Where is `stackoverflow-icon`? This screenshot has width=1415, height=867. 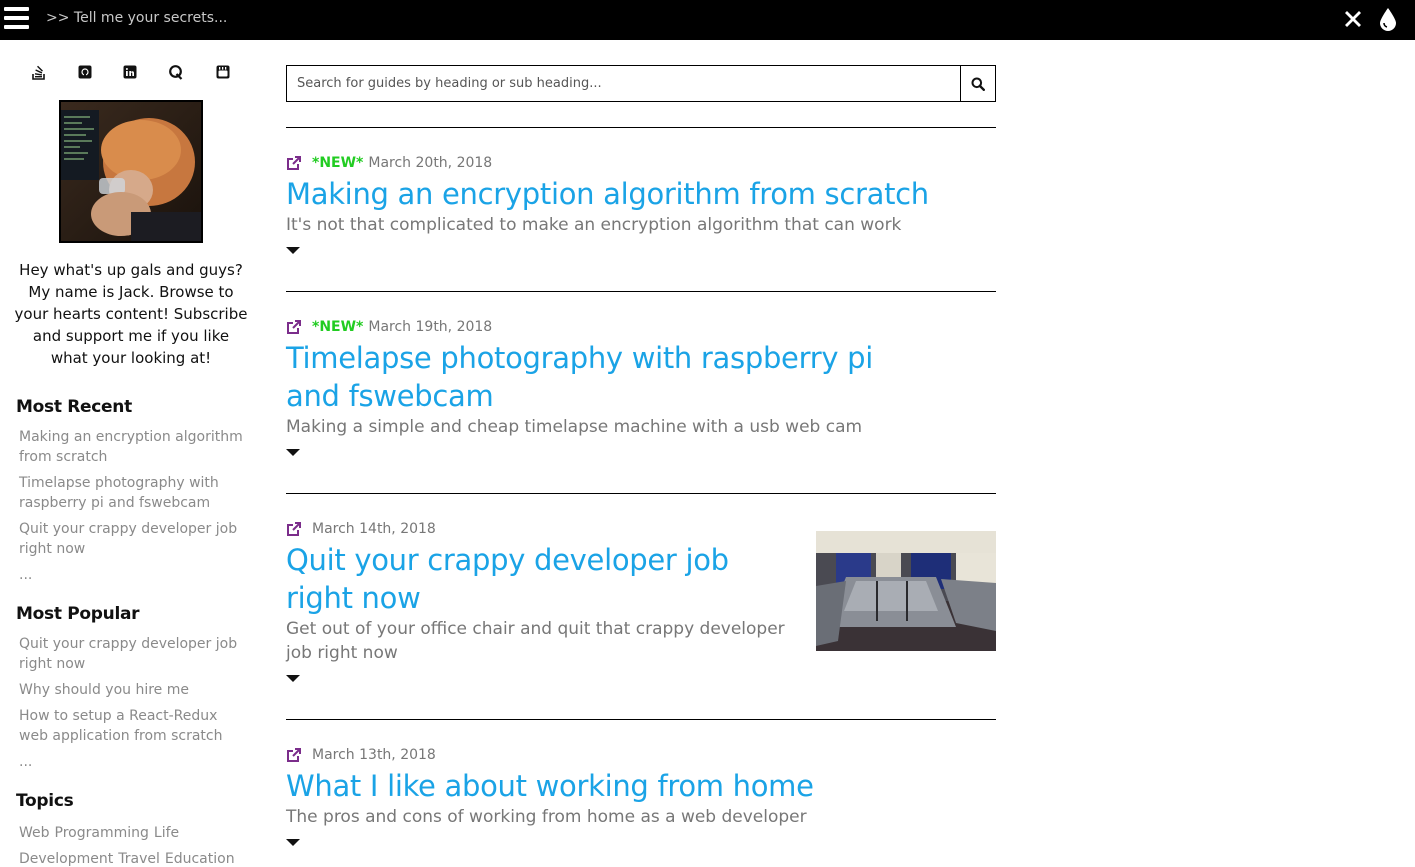 stackoverflow-icon is located at coordinates (39, 72).